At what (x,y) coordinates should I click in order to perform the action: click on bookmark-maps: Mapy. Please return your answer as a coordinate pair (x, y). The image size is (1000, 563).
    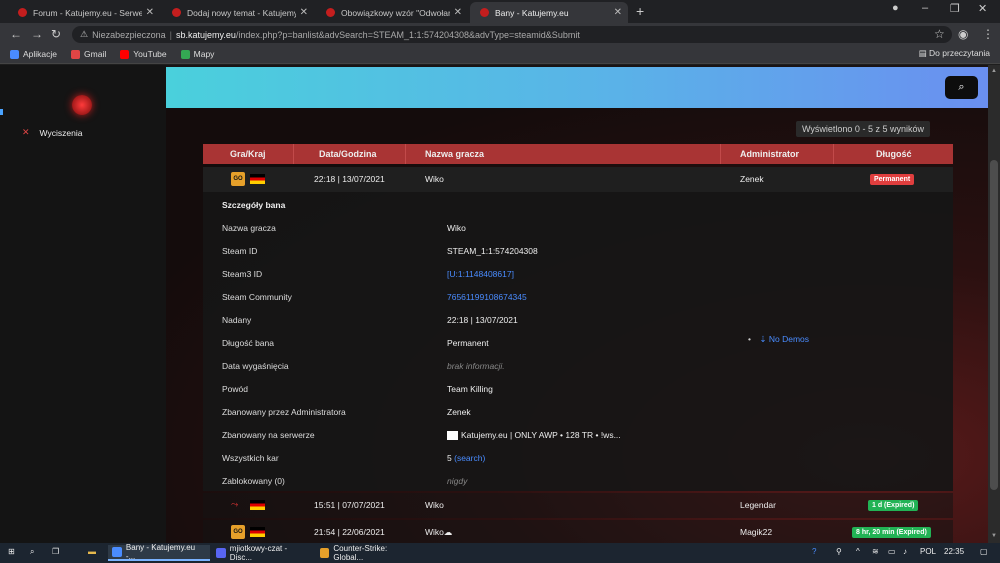
    Looking at the image, I should click on (197, 54).